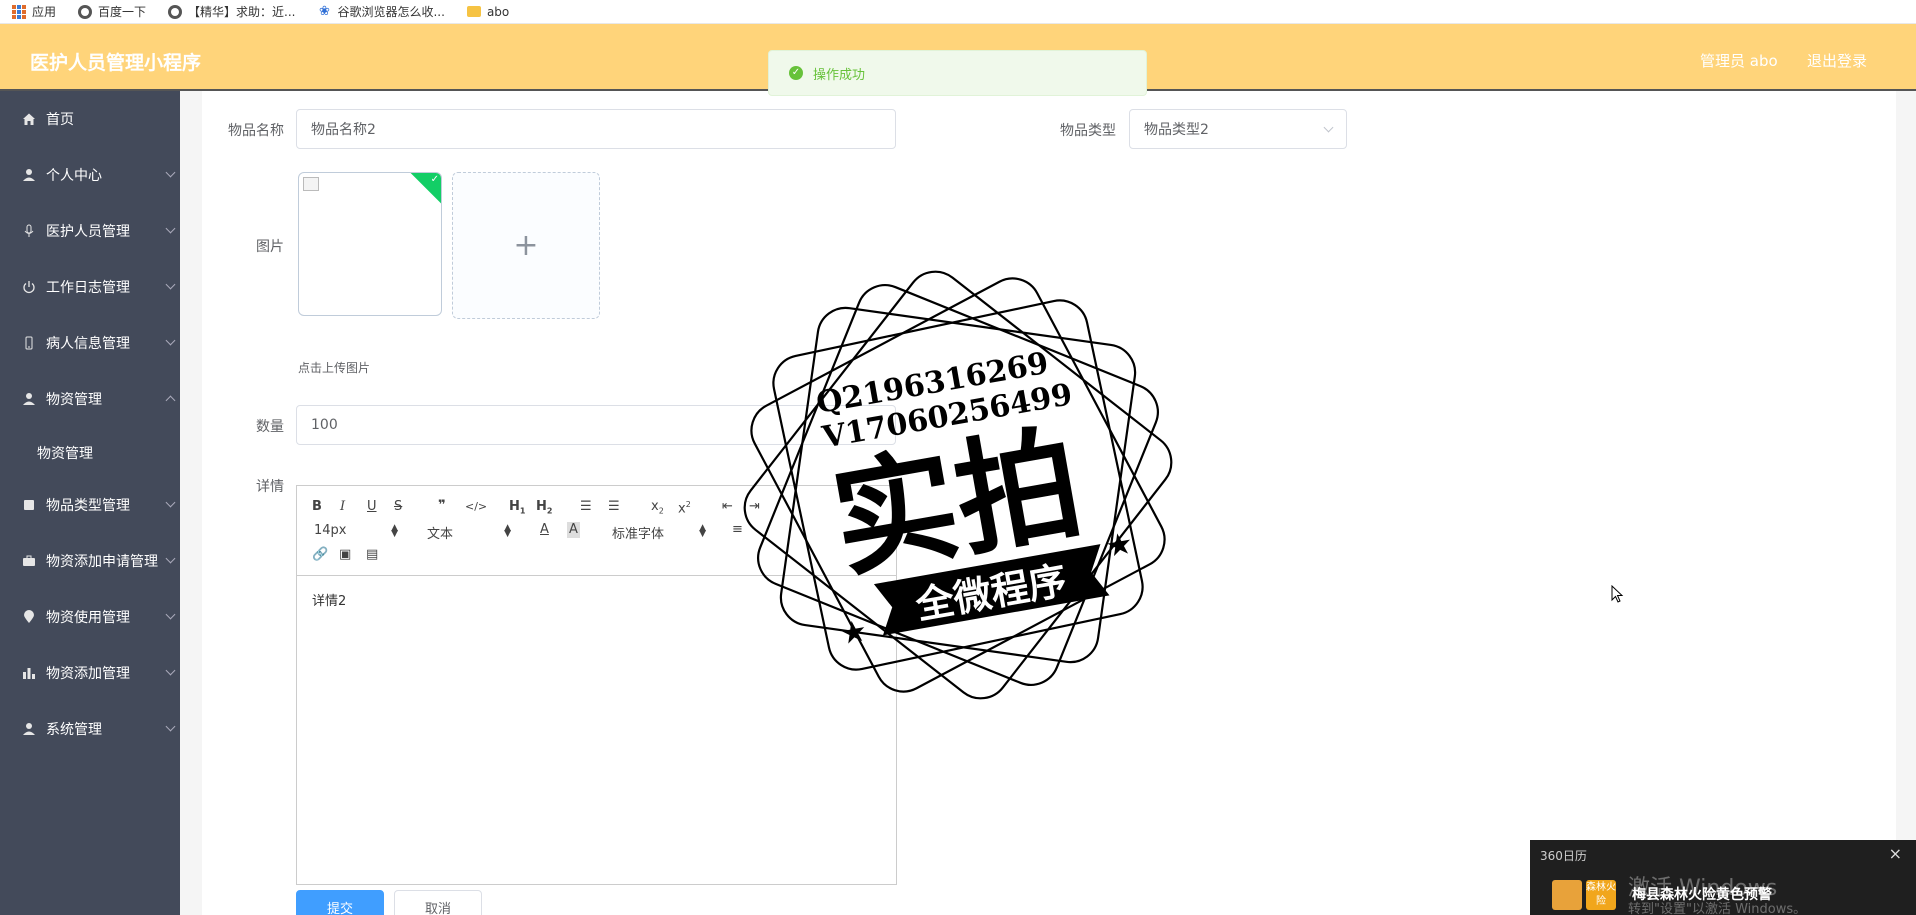 Image resolution: width=1916 pixels, height=915 pixels. Describe the element at coordinates (29, 617) in the screenshot. I see `location-icon` at that location.